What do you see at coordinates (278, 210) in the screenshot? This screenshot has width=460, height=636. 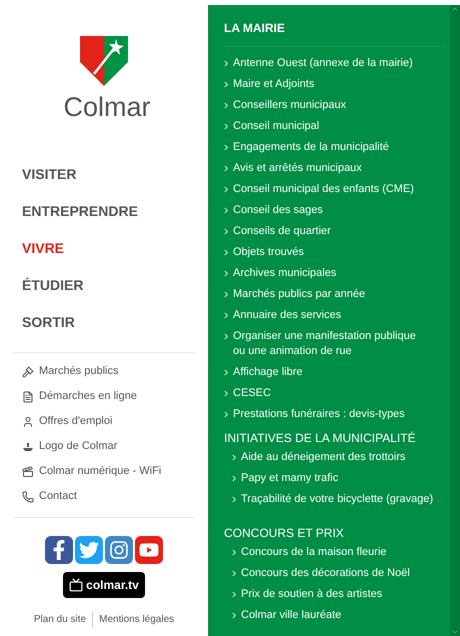 I see `submenu-link-label: Conseil des sages` at bounding box center [278, 210].